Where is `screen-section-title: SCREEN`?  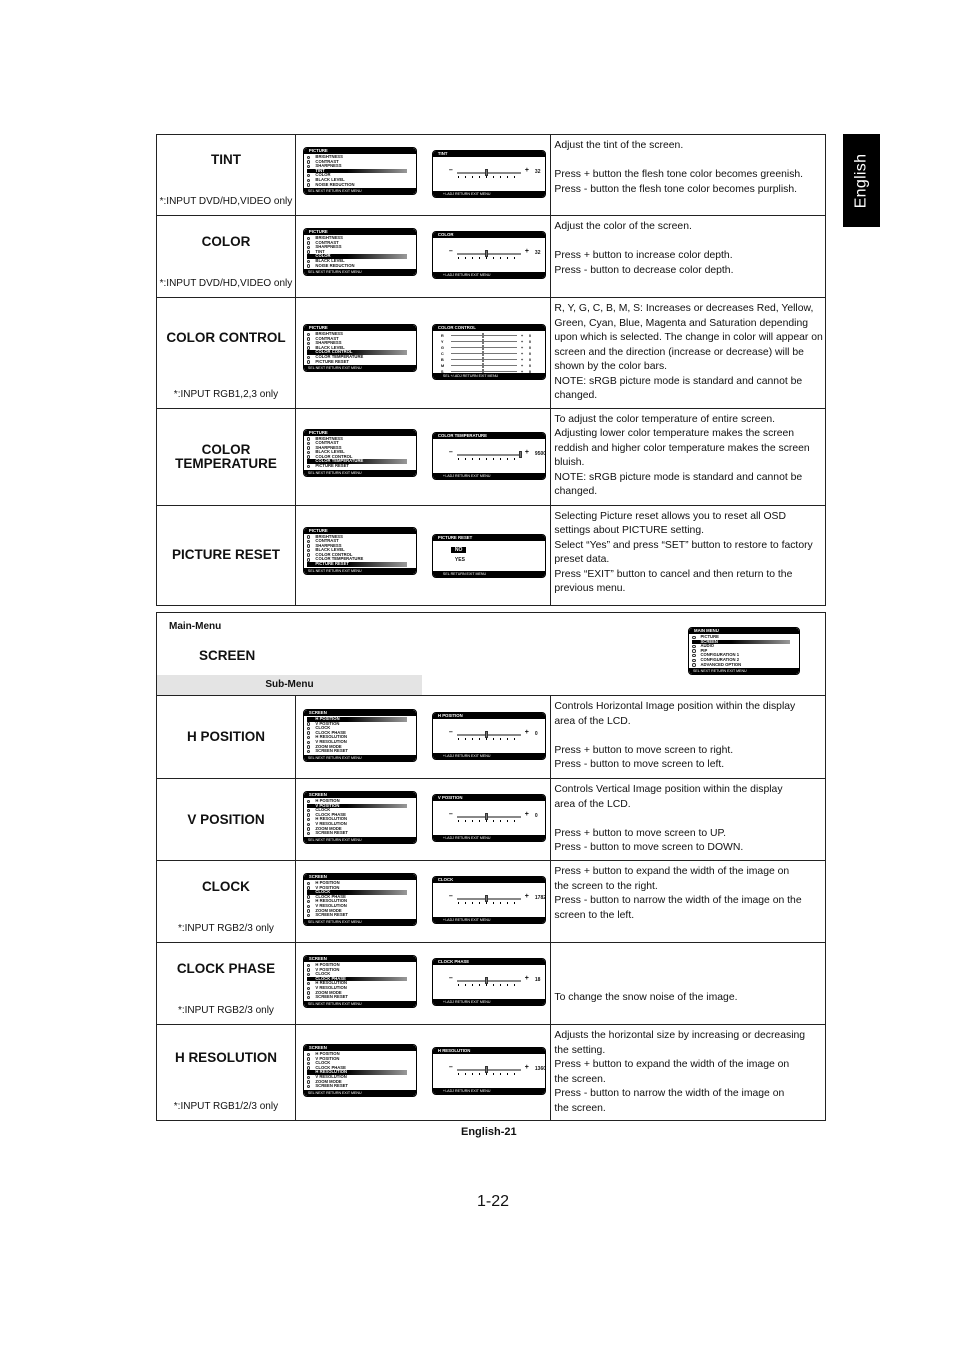
screen-section-title: SCREEN is located at coordinates (227, 655).